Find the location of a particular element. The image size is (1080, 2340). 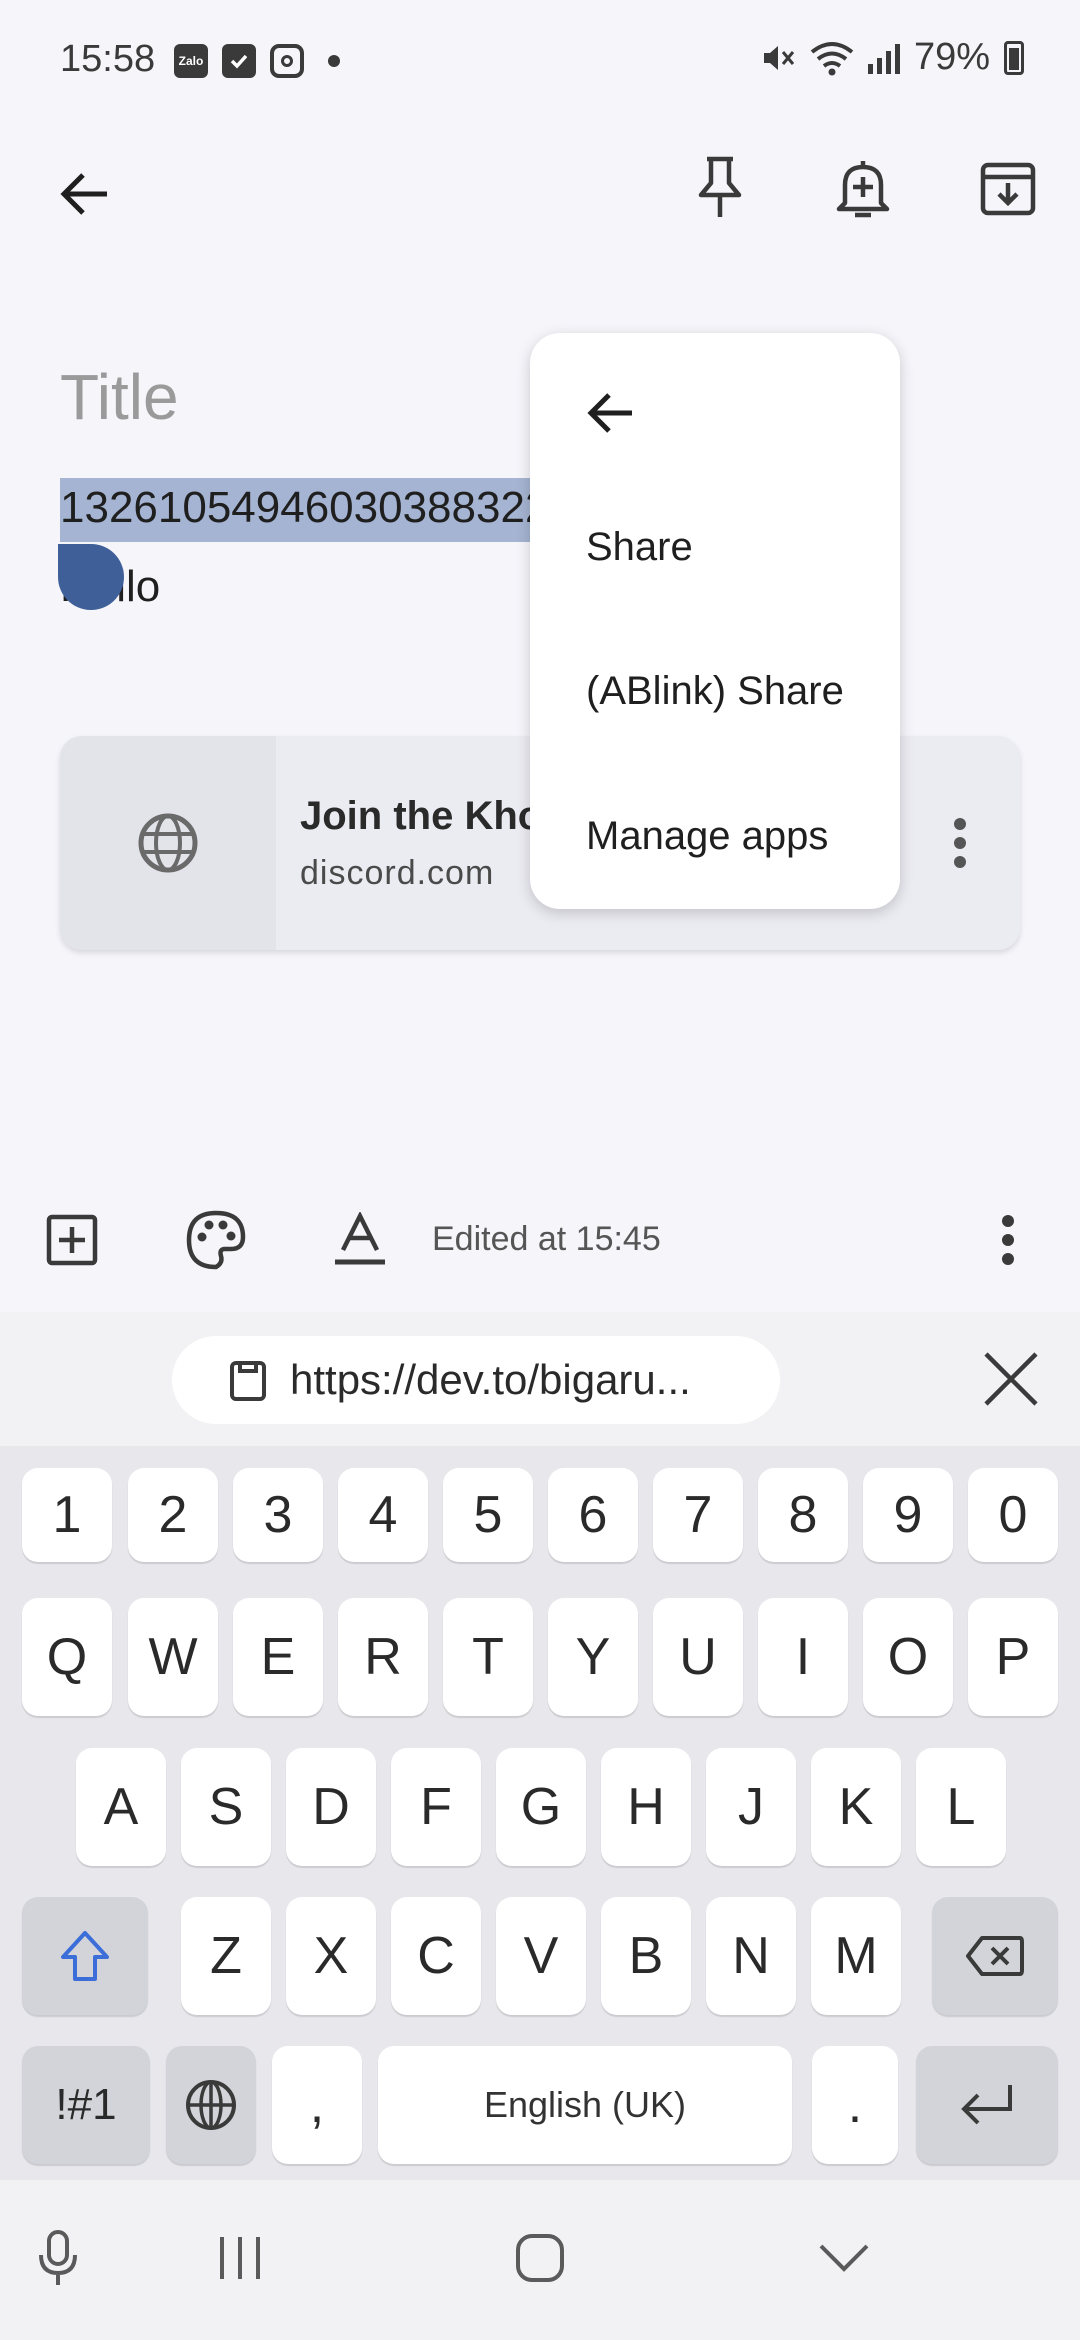

more-options-button is located at coordinates (1008, 1240).